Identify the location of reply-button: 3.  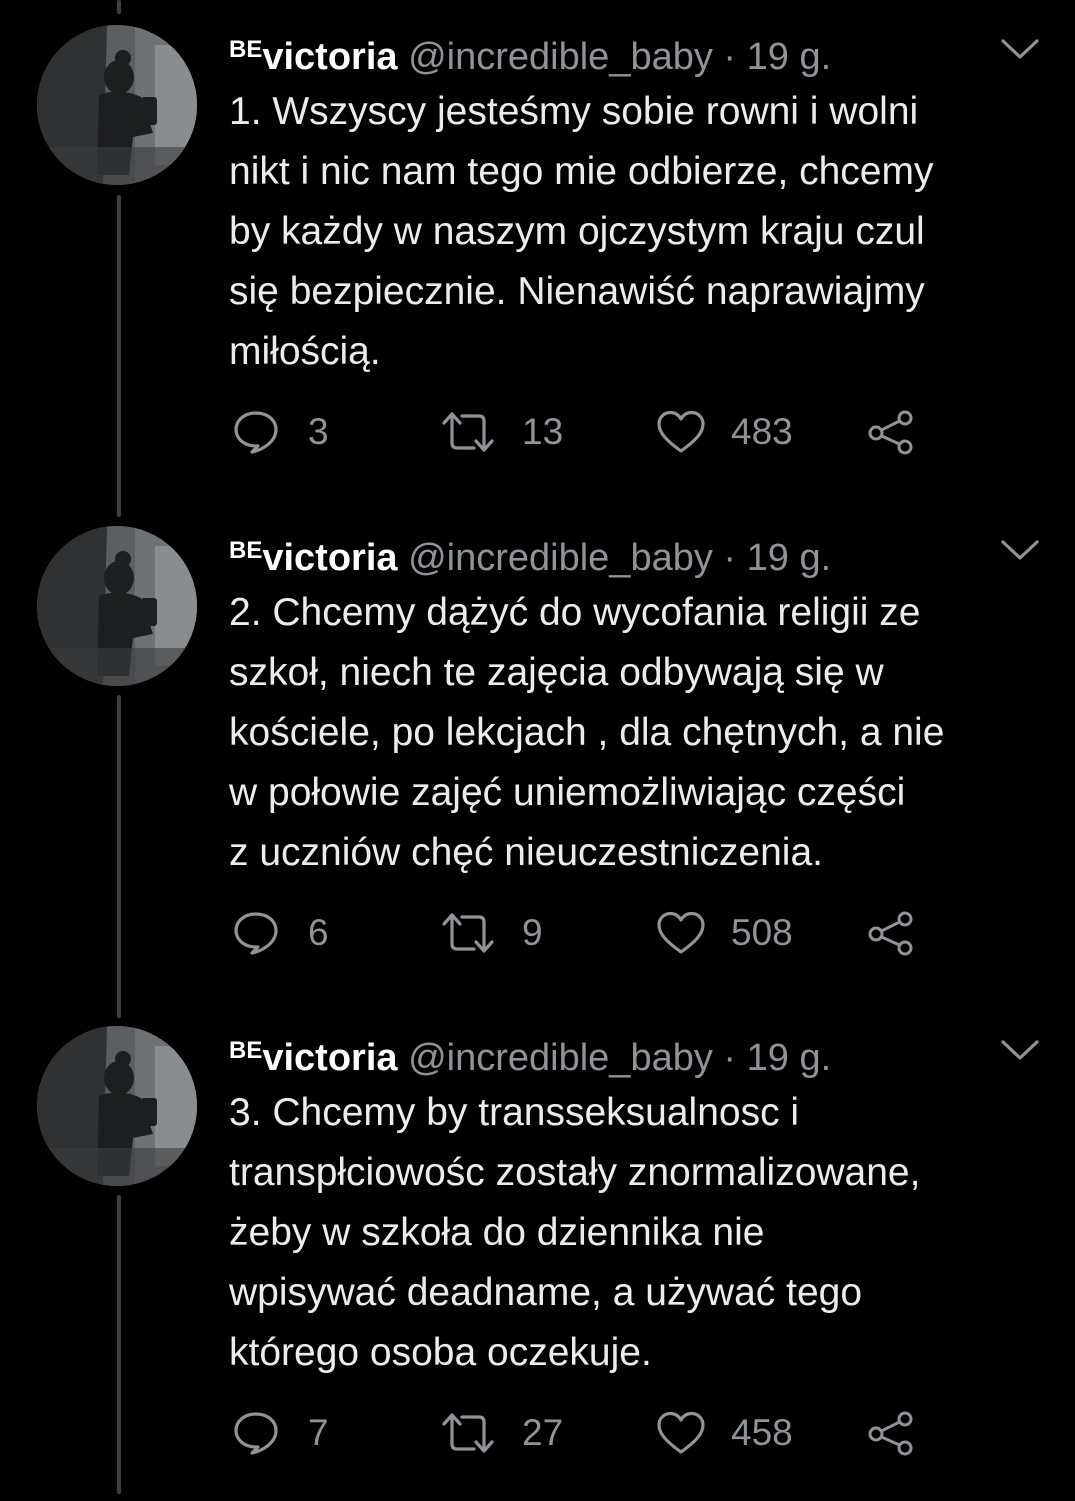
(292, 432).